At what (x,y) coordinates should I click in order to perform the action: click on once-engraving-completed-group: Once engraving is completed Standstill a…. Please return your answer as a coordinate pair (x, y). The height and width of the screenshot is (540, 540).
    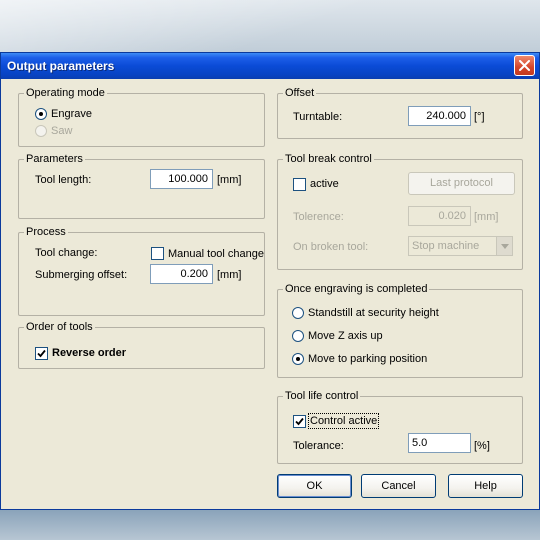
    Looking at the image, I should click on (400, 330).